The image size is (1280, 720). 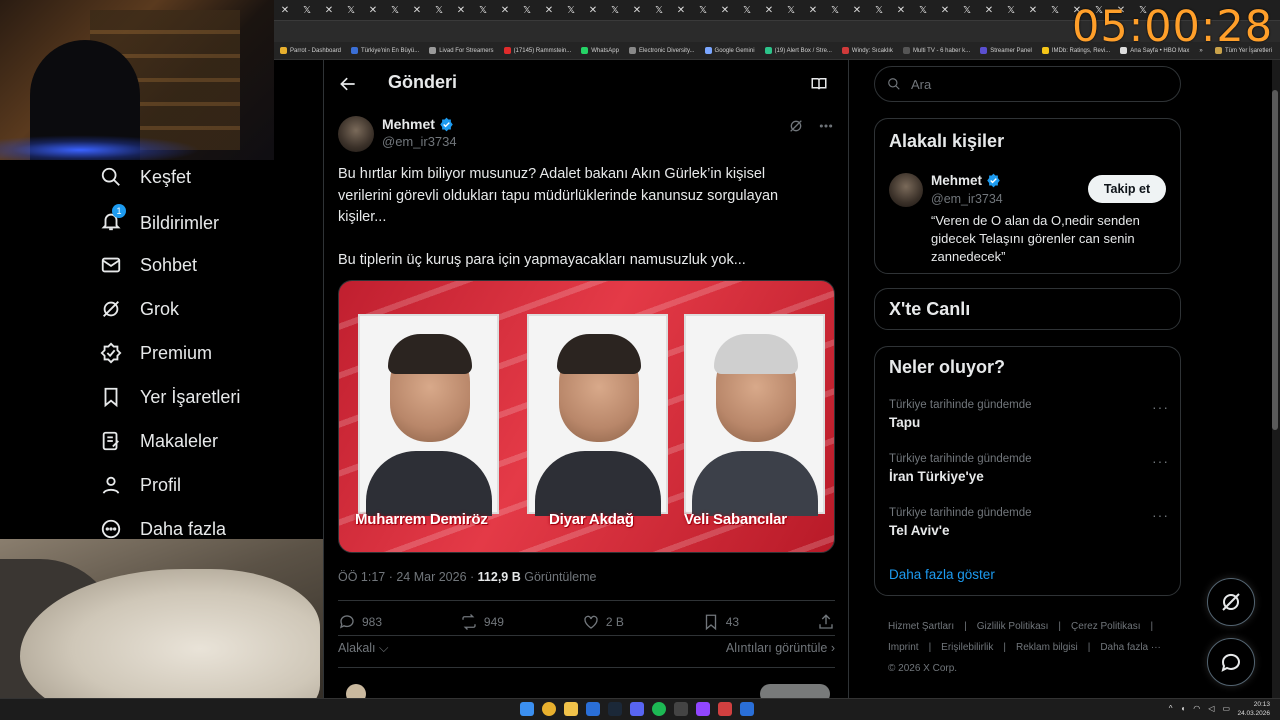 I want to click on bookmark-item: Google Gemini, so click(x=729, y=50).